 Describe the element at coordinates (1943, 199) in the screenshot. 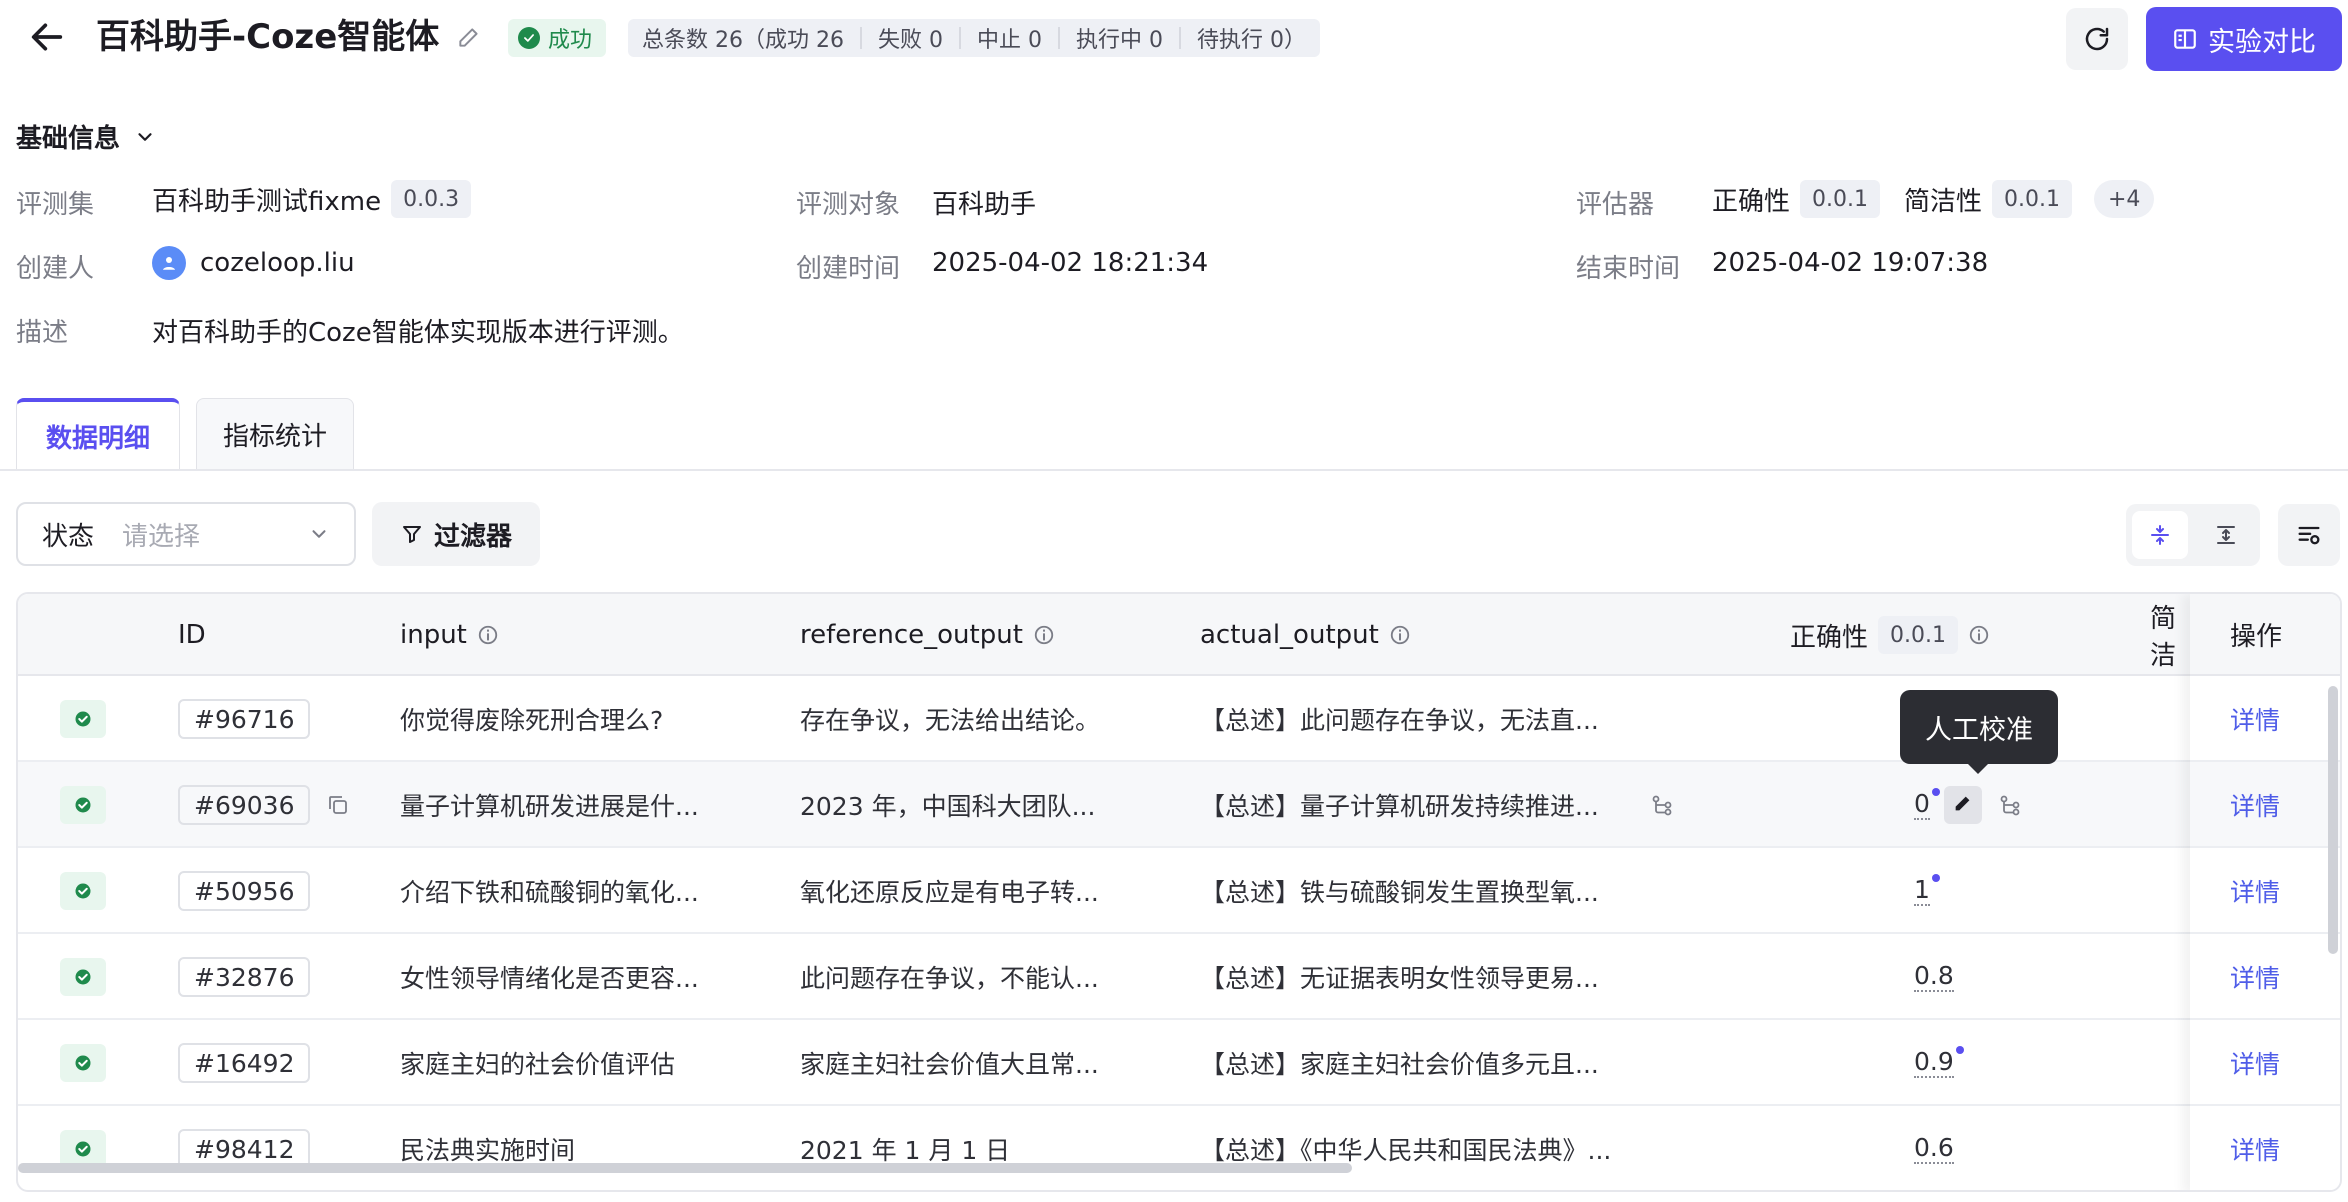

I see `evaluator-name: 简洁性` at that location.